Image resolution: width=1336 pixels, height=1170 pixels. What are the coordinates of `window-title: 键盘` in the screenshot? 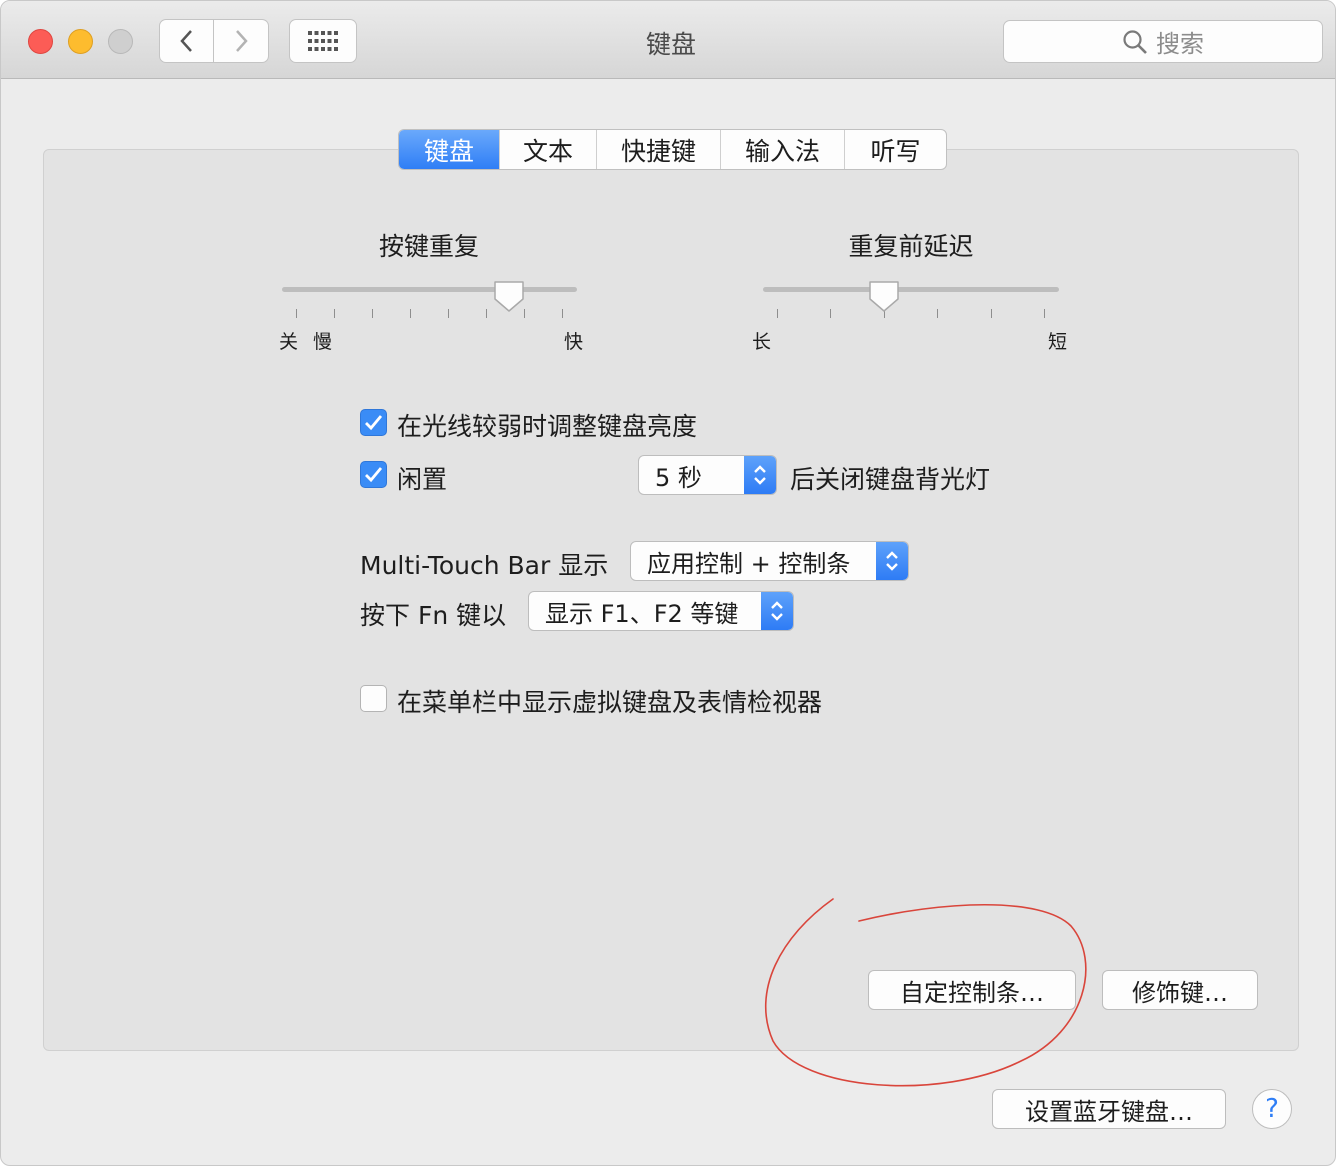 It's located at (670, 44).